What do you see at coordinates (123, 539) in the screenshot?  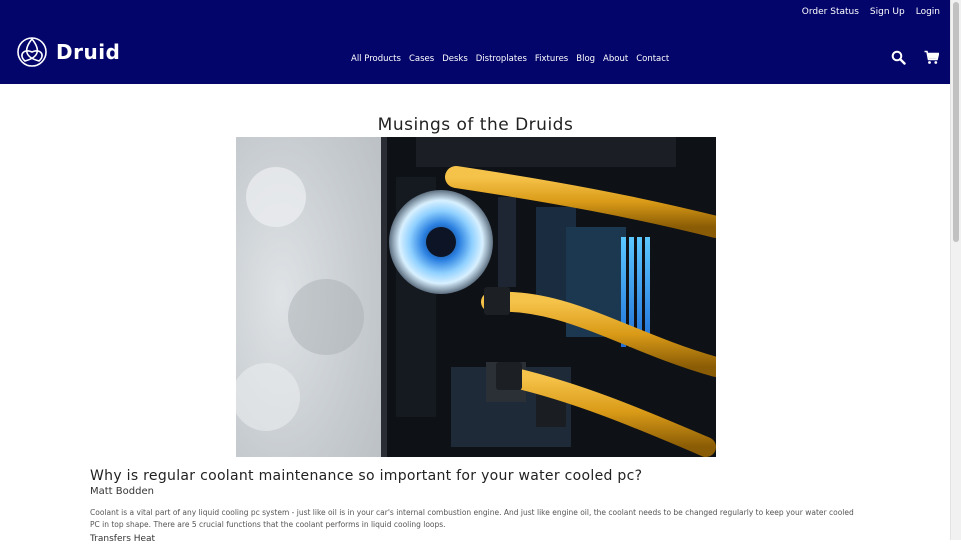 I see `section-heading: Transfers Heat` at bounding box center [123, 539].